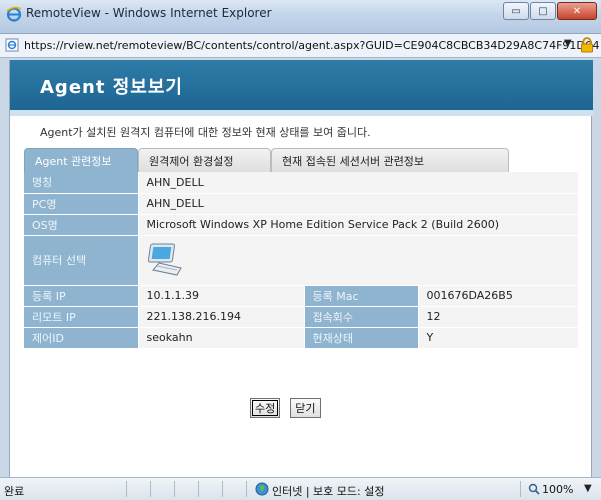  I want to click on window-controls: ▭ □ ✕, so click(549, 11).